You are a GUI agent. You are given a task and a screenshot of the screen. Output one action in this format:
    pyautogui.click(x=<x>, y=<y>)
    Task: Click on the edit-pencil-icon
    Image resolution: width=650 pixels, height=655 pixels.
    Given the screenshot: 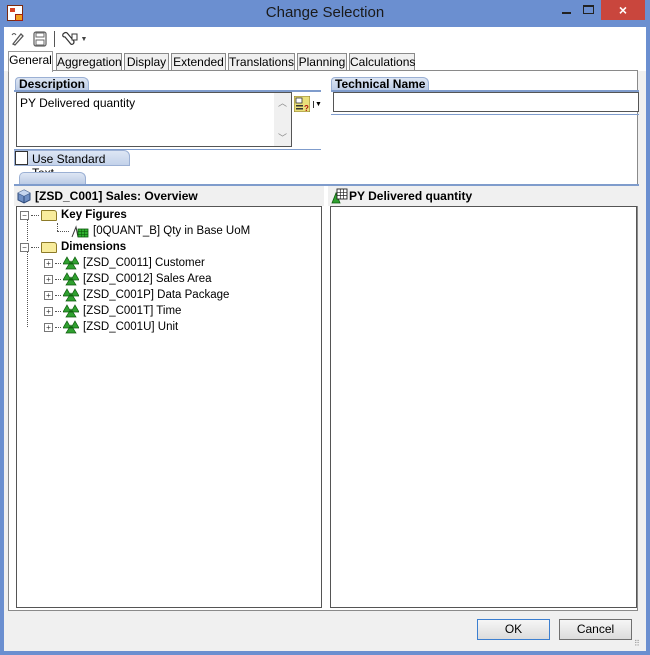 What is the action you would take?
    pyautogui.click(x=17, y=39)
    